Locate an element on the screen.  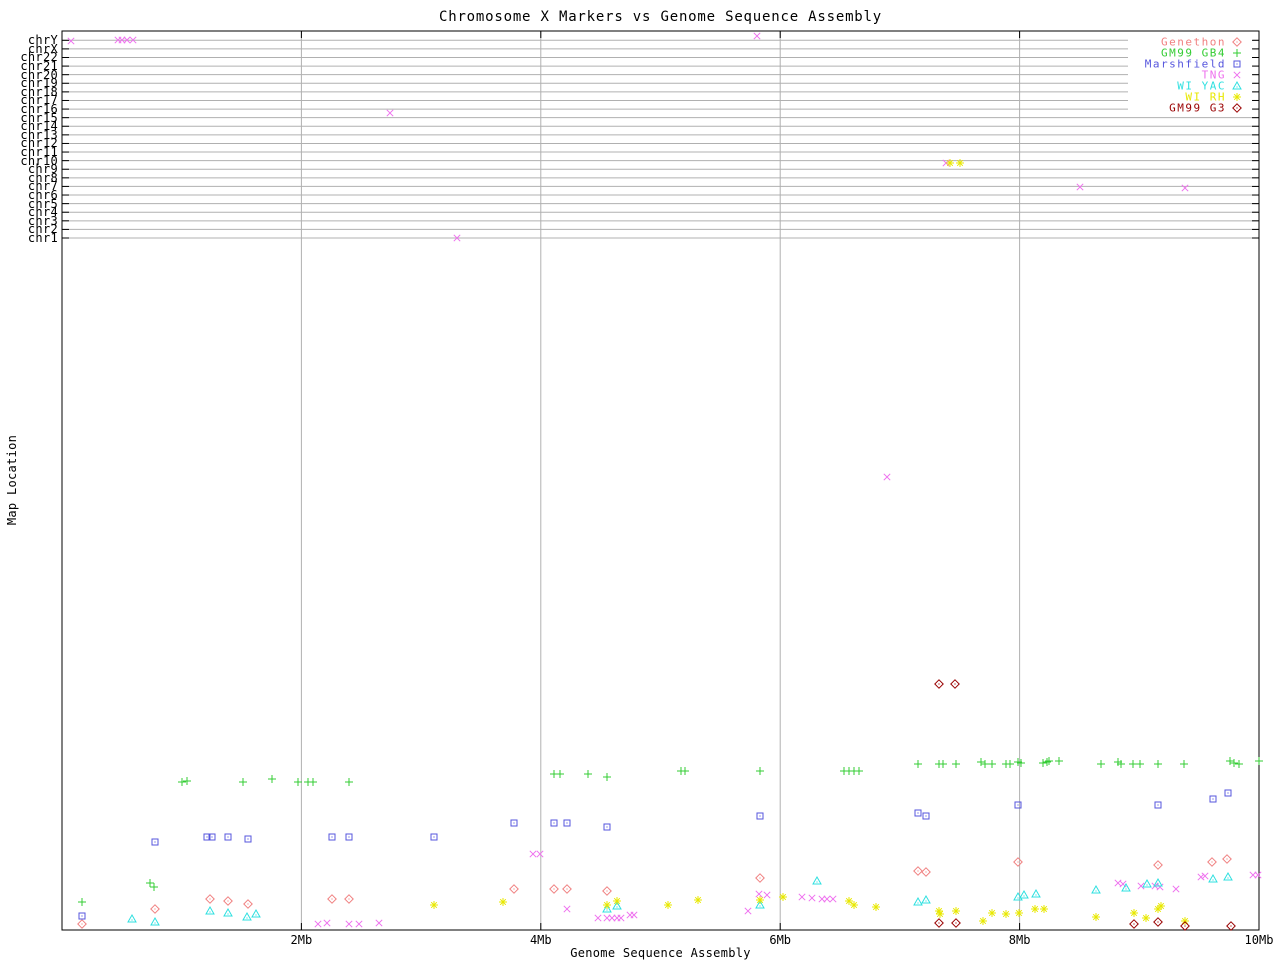
x-tick-label-8mb: 8Mb is located at coordinates (1019, 940).